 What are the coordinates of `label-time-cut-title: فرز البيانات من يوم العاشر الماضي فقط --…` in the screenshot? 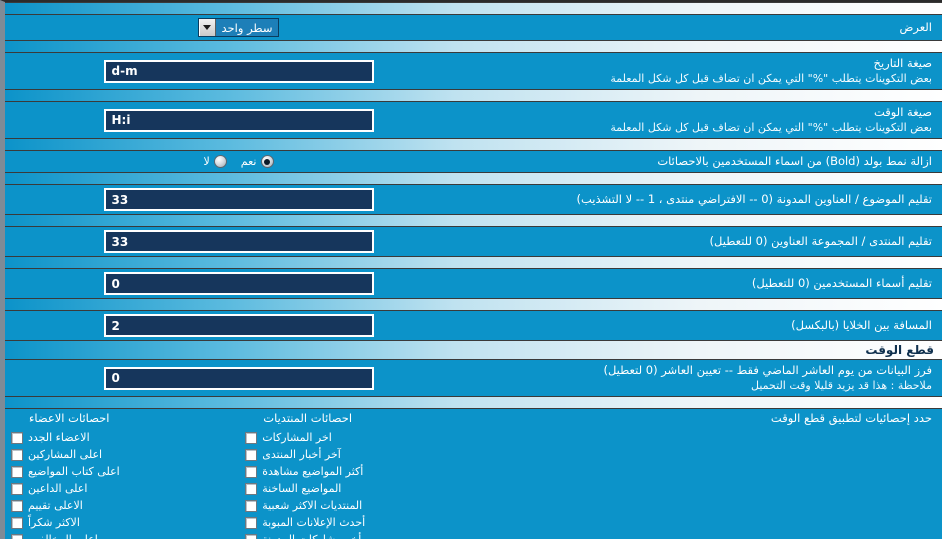 It's located at (767, 370).